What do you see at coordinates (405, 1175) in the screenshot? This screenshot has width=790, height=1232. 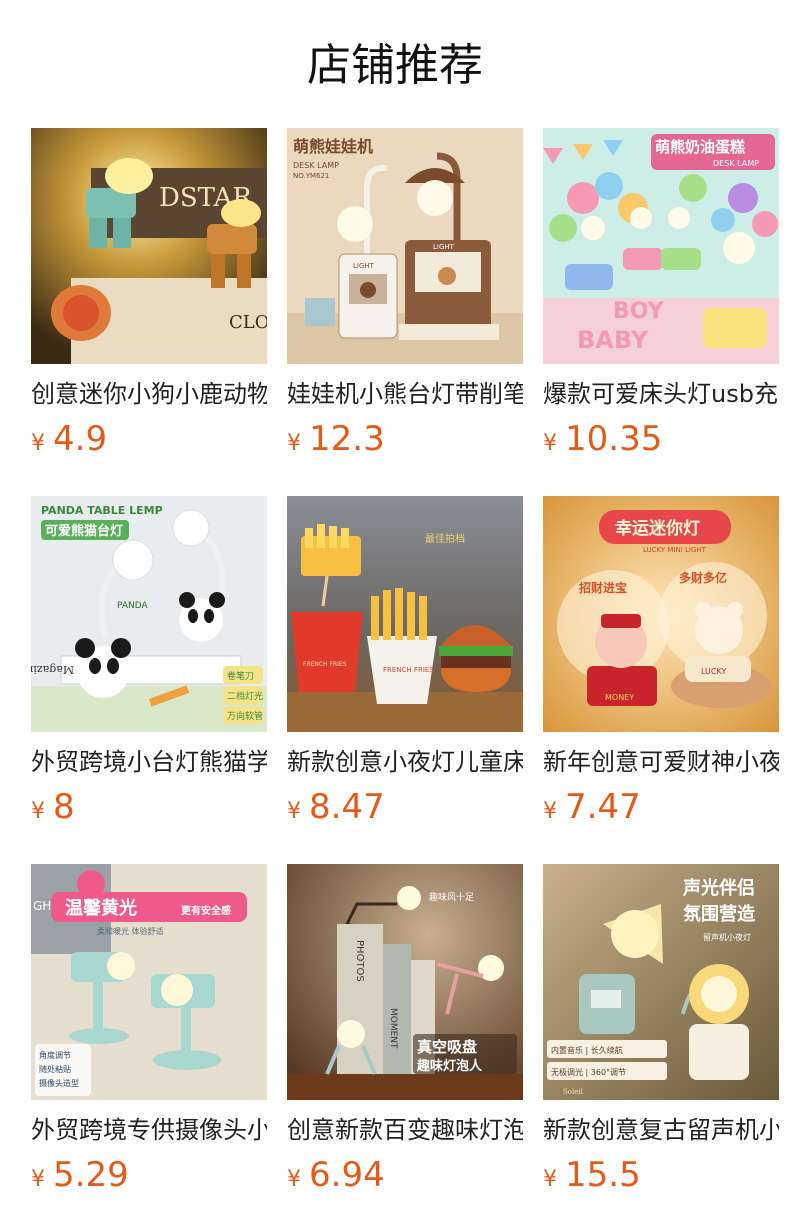 I see `product-price: ¥6.94` at bounding box center [405, 1175].